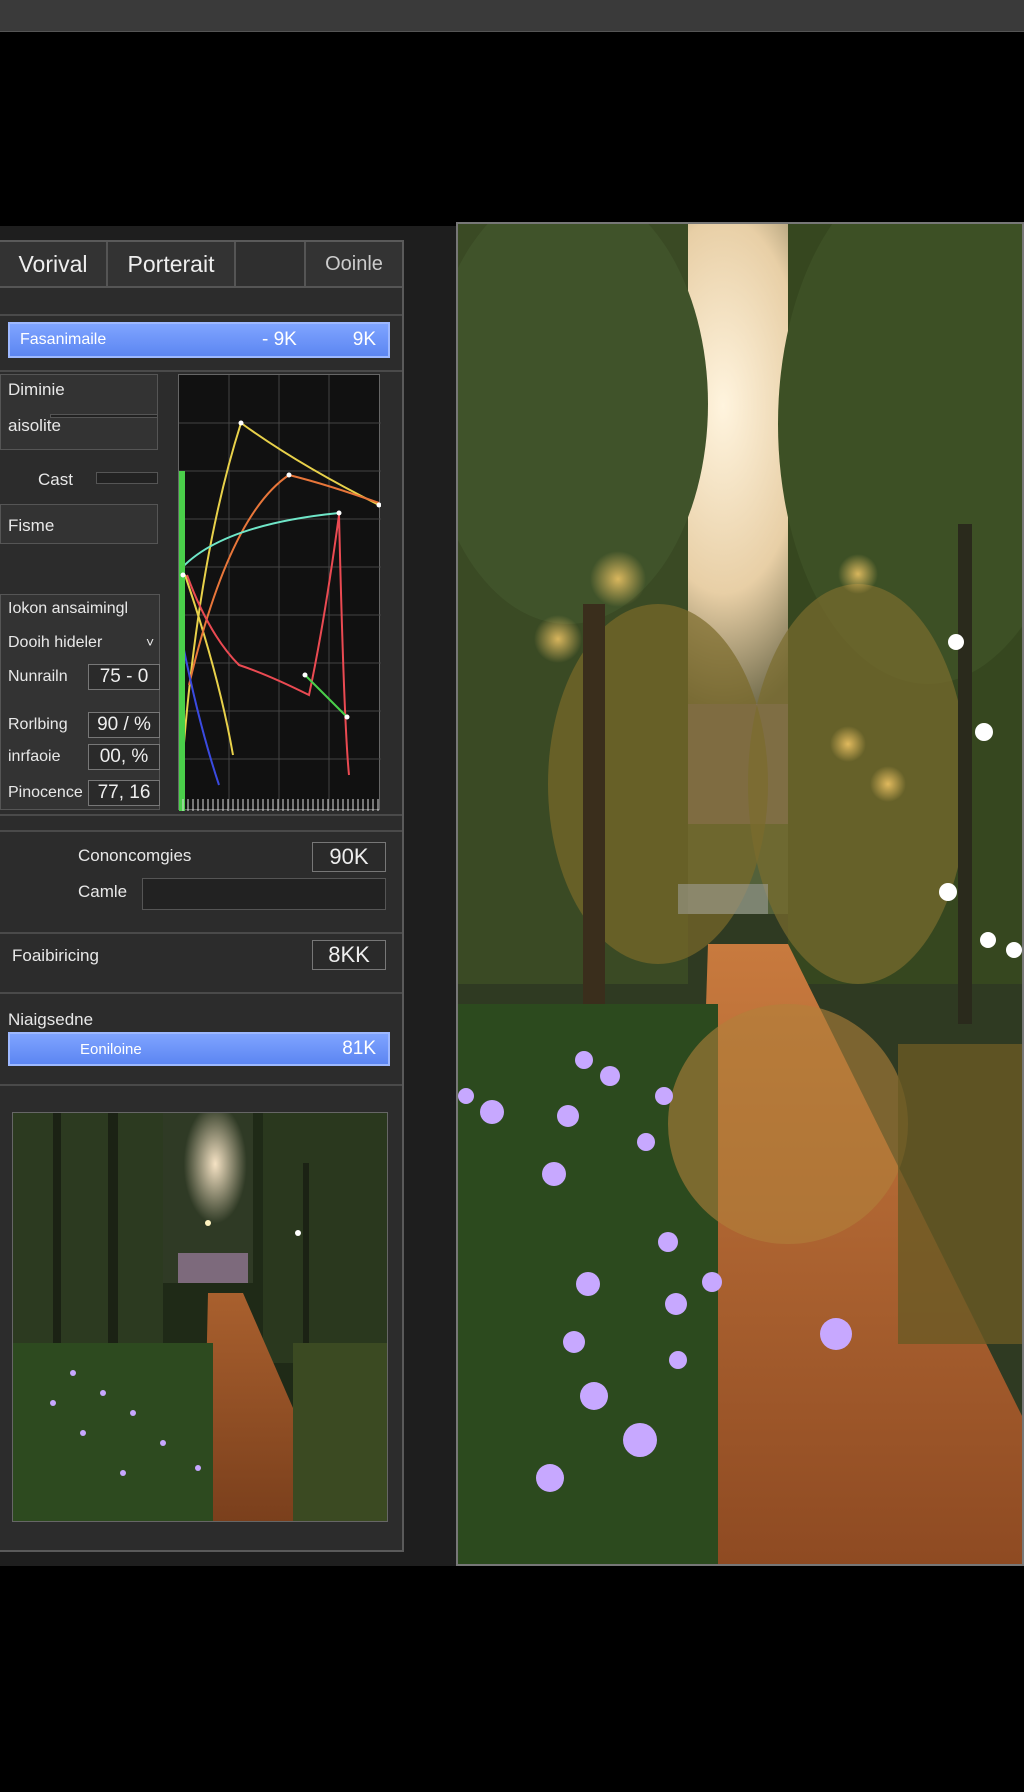  What do you see at coordinates (55, 642) in the screenshot?
I see `param-label-1: Dooih hideler` at bounding box center [55, 642].